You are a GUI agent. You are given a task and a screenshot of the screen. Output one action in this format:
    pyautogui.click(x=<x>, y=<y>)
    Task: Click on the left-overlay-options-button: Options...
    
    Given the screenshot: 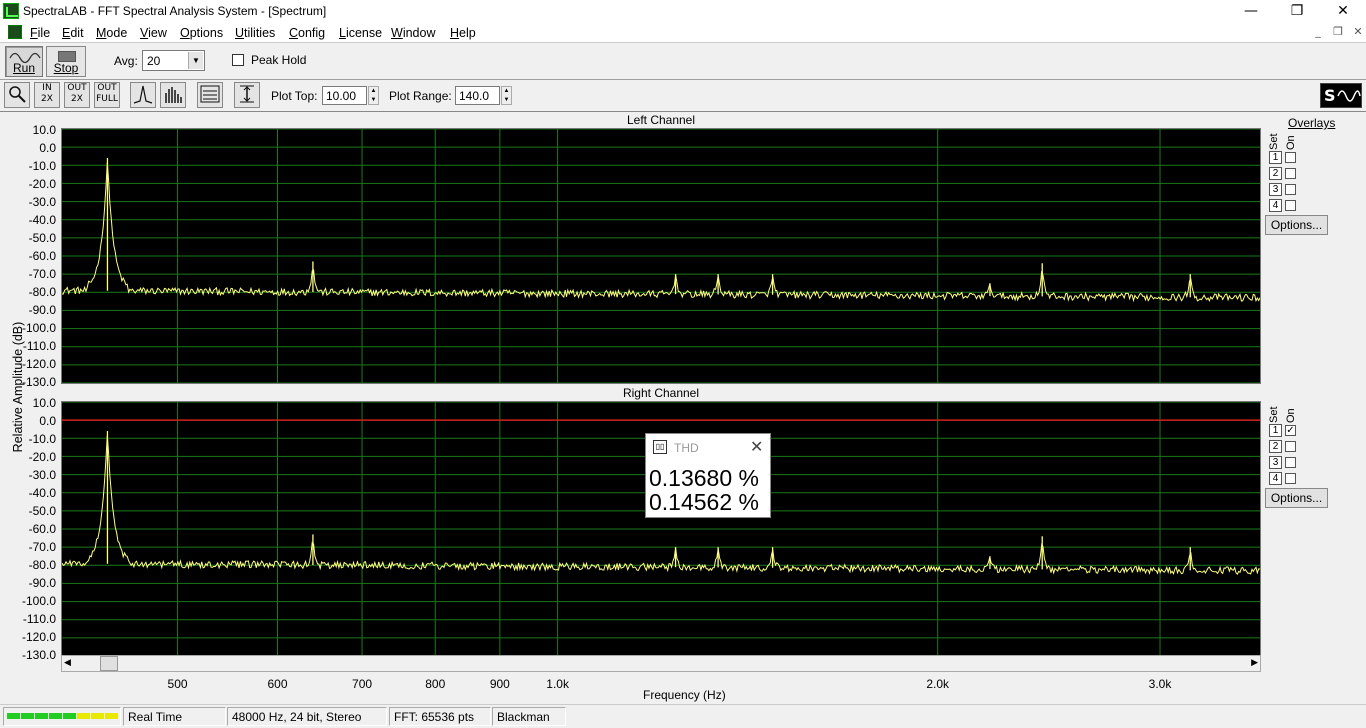 What is the action you would take?
    pyautogui.click(x=1296, y=225)
    